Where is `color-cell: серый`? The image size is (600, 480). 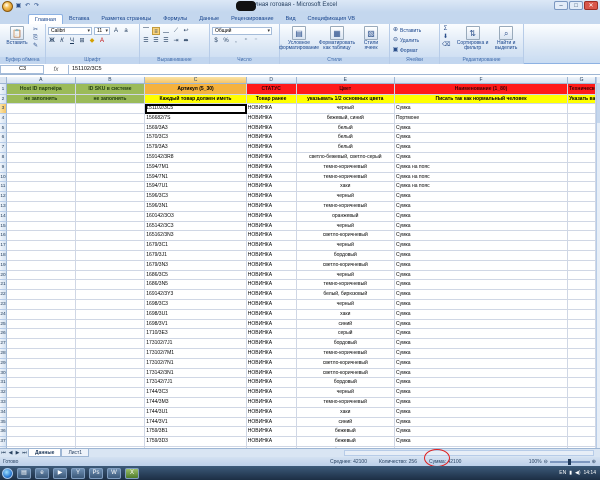 color-cell: серый is located at coordinates (346, 334).